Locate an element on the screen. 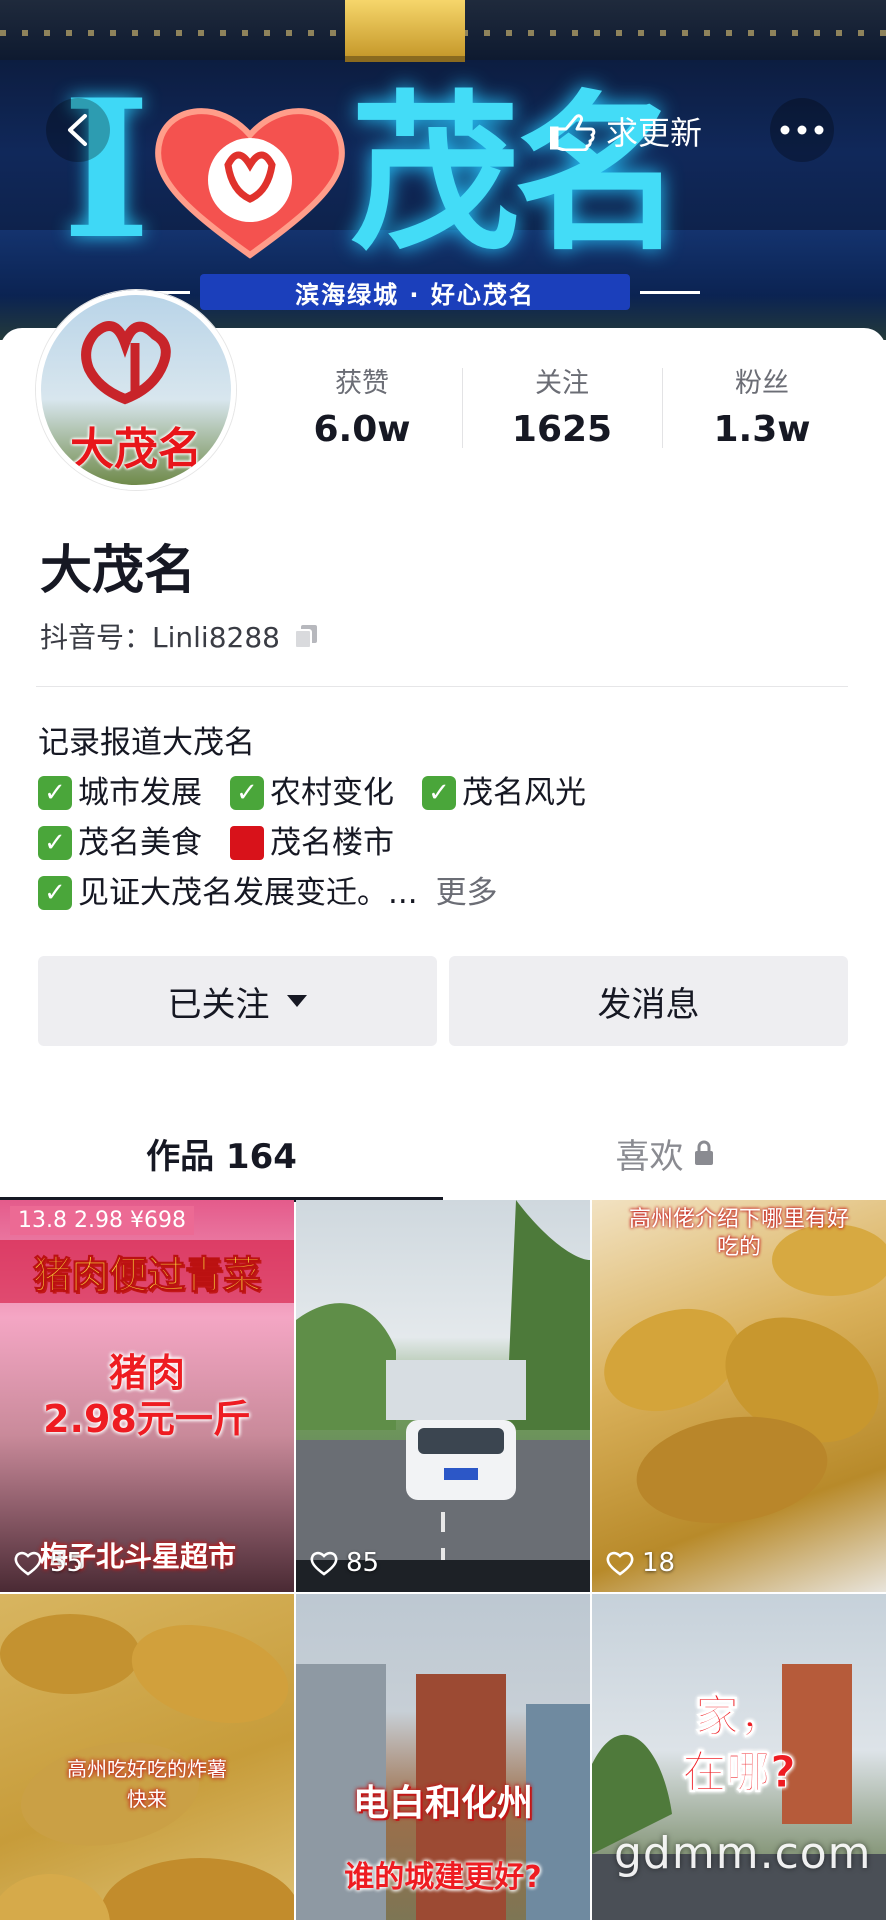 The width and height of the screenshot is (886, 1920). profile-actions: 已关注 发消息 is located at coordinates (443, 1001).